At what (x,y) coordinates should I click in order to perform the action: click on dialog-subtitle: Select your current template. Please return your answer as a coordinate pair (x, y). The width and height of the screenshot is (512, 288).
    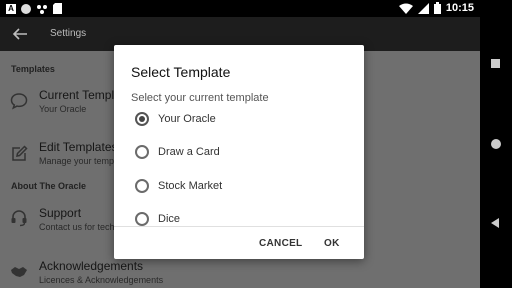
    Looking at the image, I should click on (200, 98).